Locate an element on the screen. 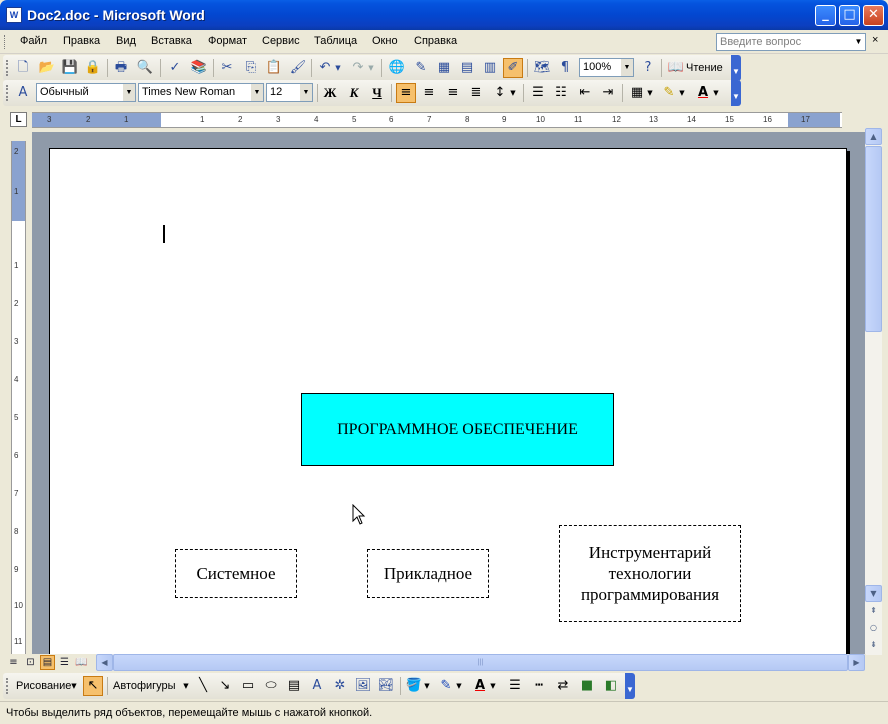 The width and height of the screenshot is (888, 724). web-view-icon: ⊡ is located at coordinates (30, 662).